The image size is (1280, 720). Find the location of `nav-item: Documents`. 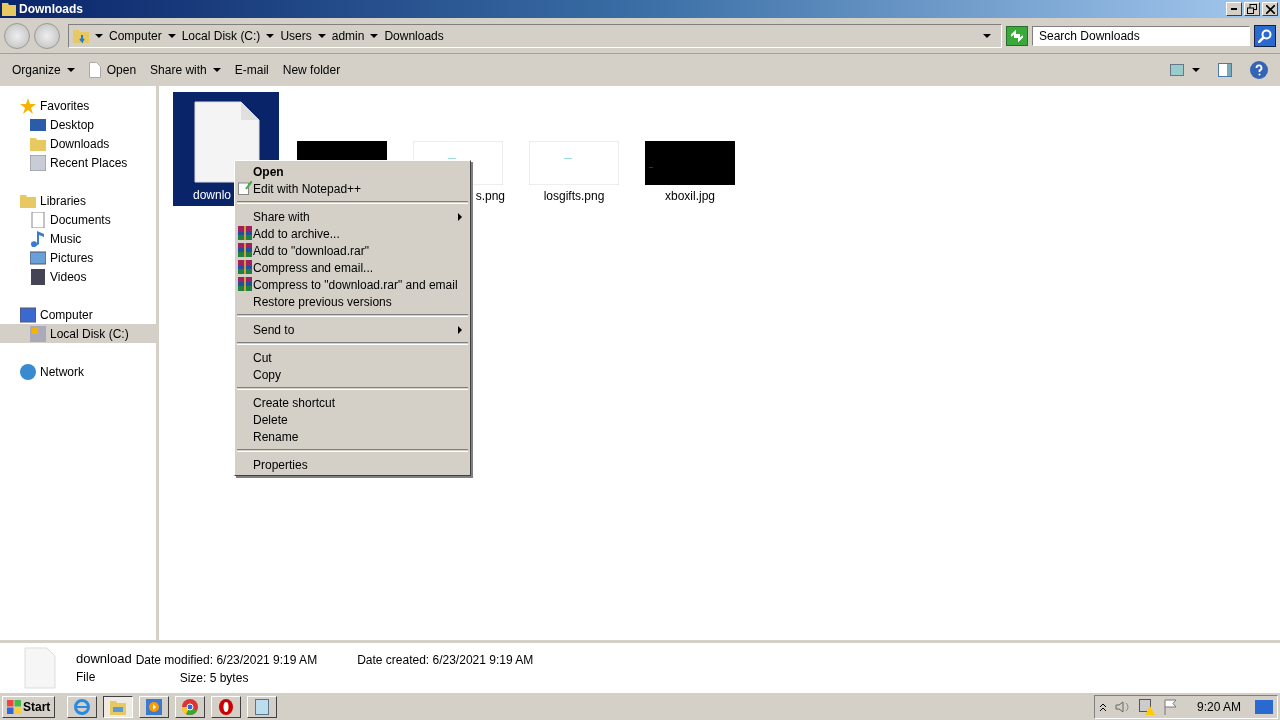

nav-item: Documents is located at coordinates (78, 219).